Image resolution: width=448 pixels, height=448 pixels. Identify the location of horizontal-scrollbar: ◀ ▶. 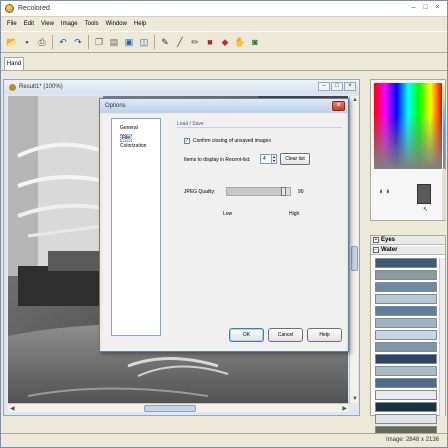
(178, 407).